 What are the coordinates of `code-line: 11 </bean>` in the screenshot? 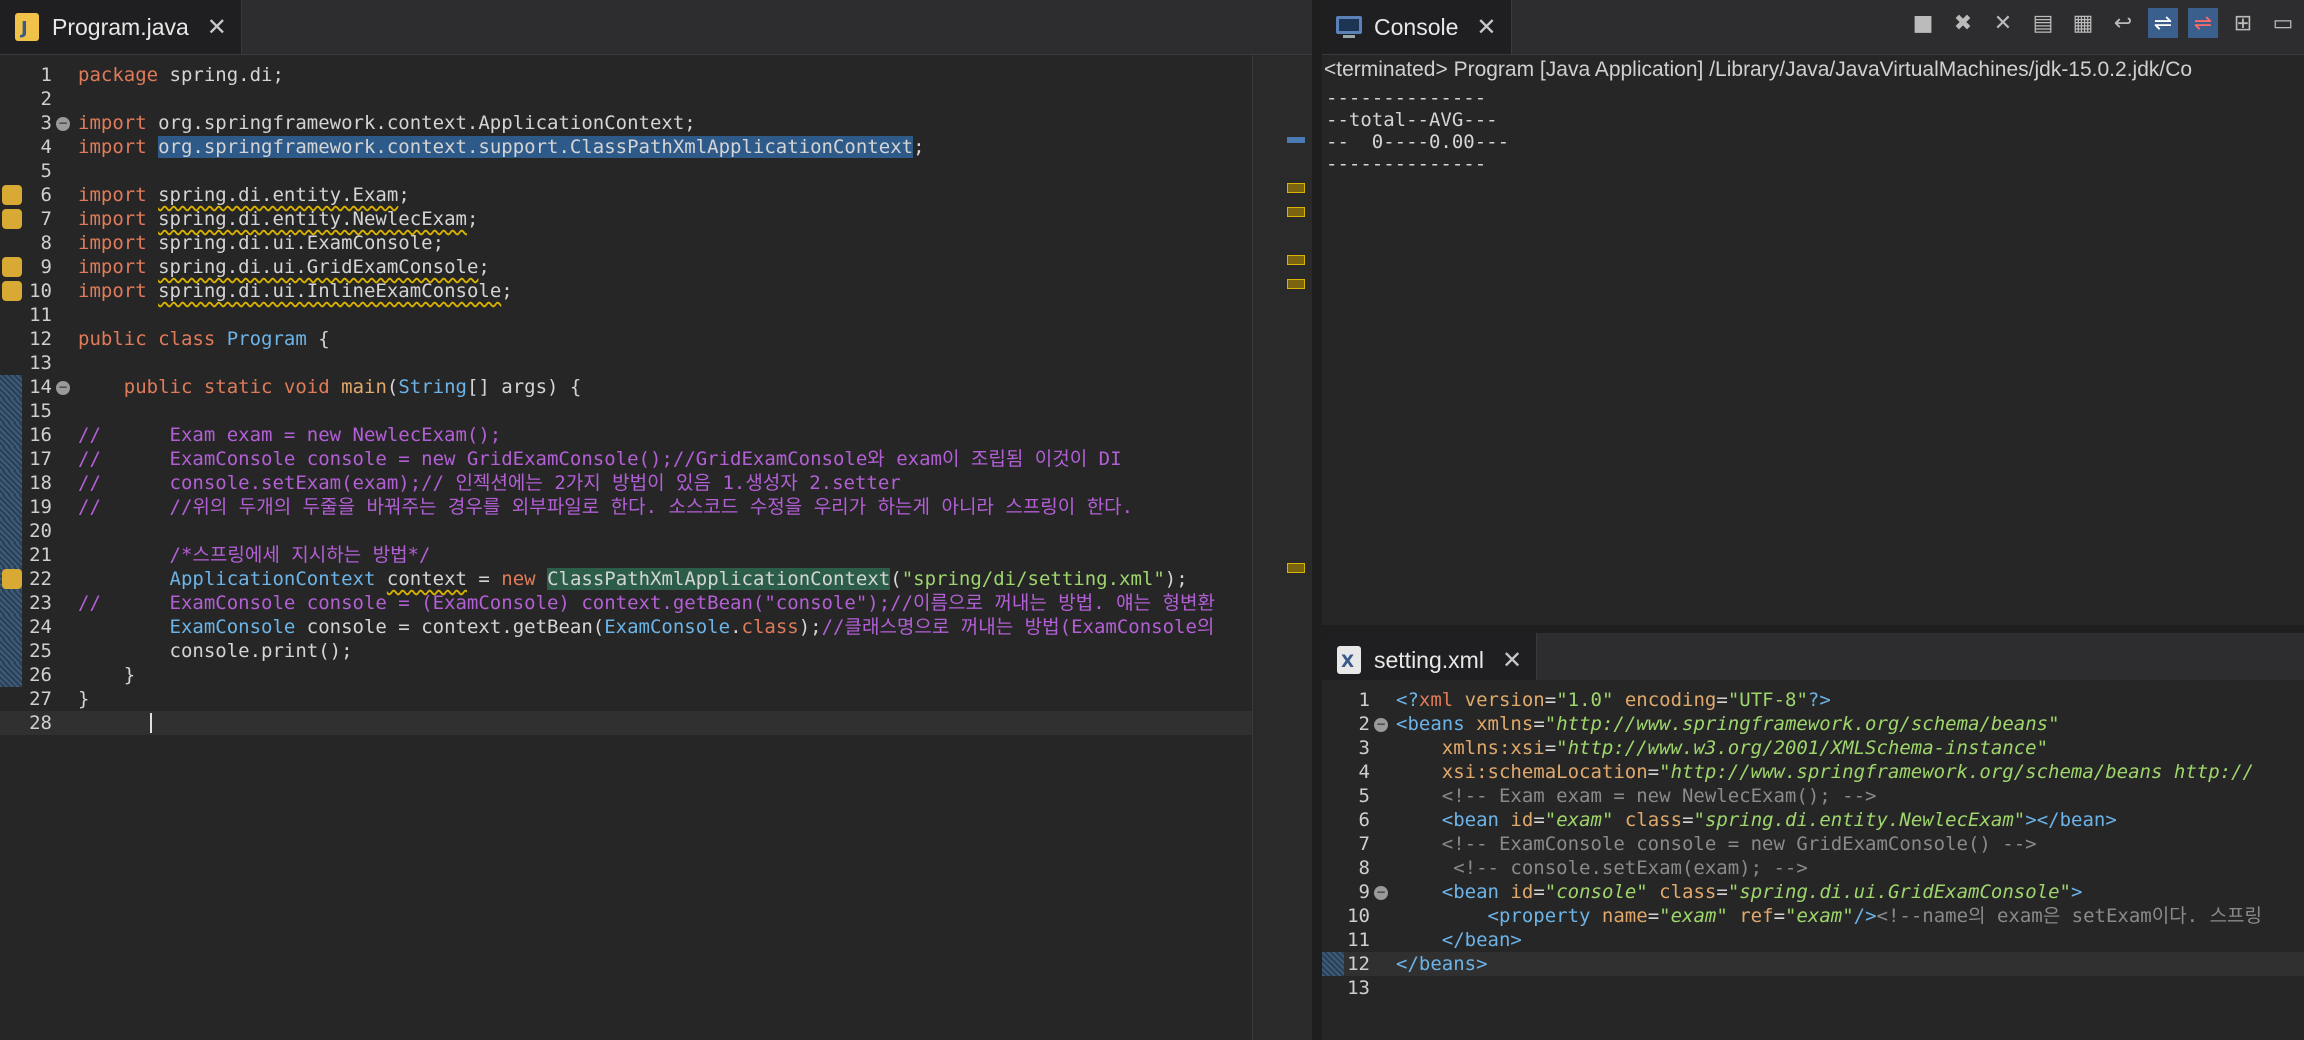 It's located at (1813, 940).